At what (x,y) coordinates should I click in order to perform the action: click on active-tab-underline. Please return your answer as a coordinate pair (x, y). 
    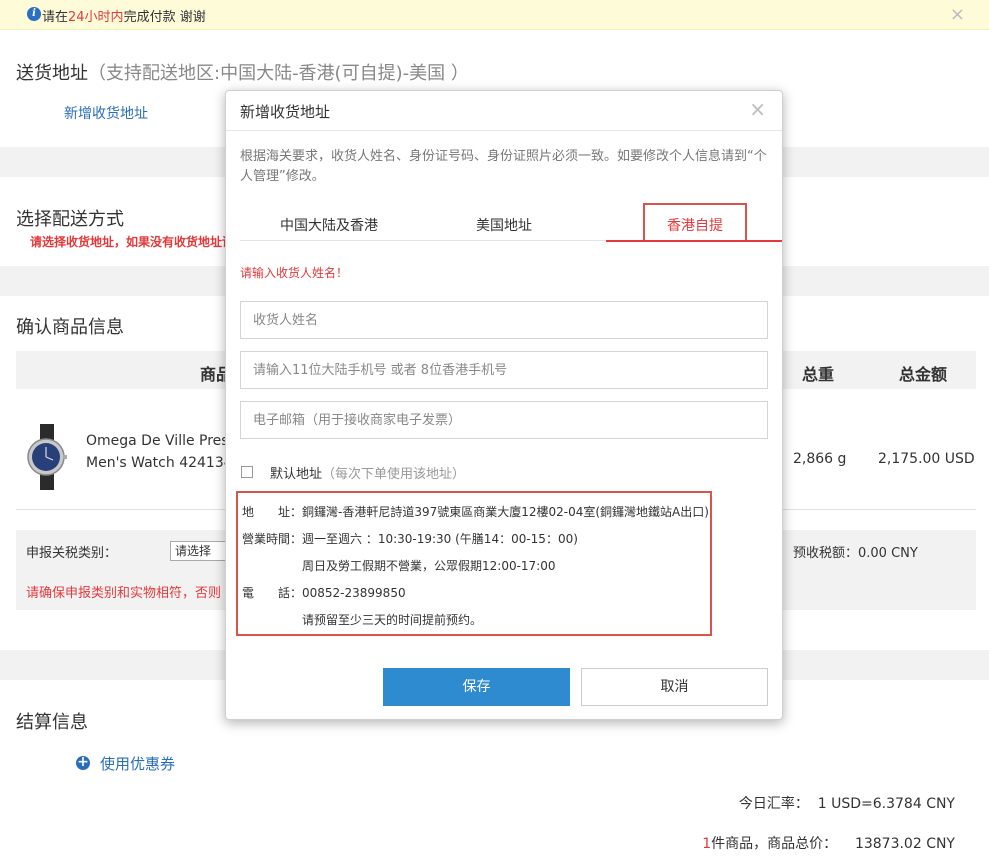
    Looking at the image, I should click on (694, 241).